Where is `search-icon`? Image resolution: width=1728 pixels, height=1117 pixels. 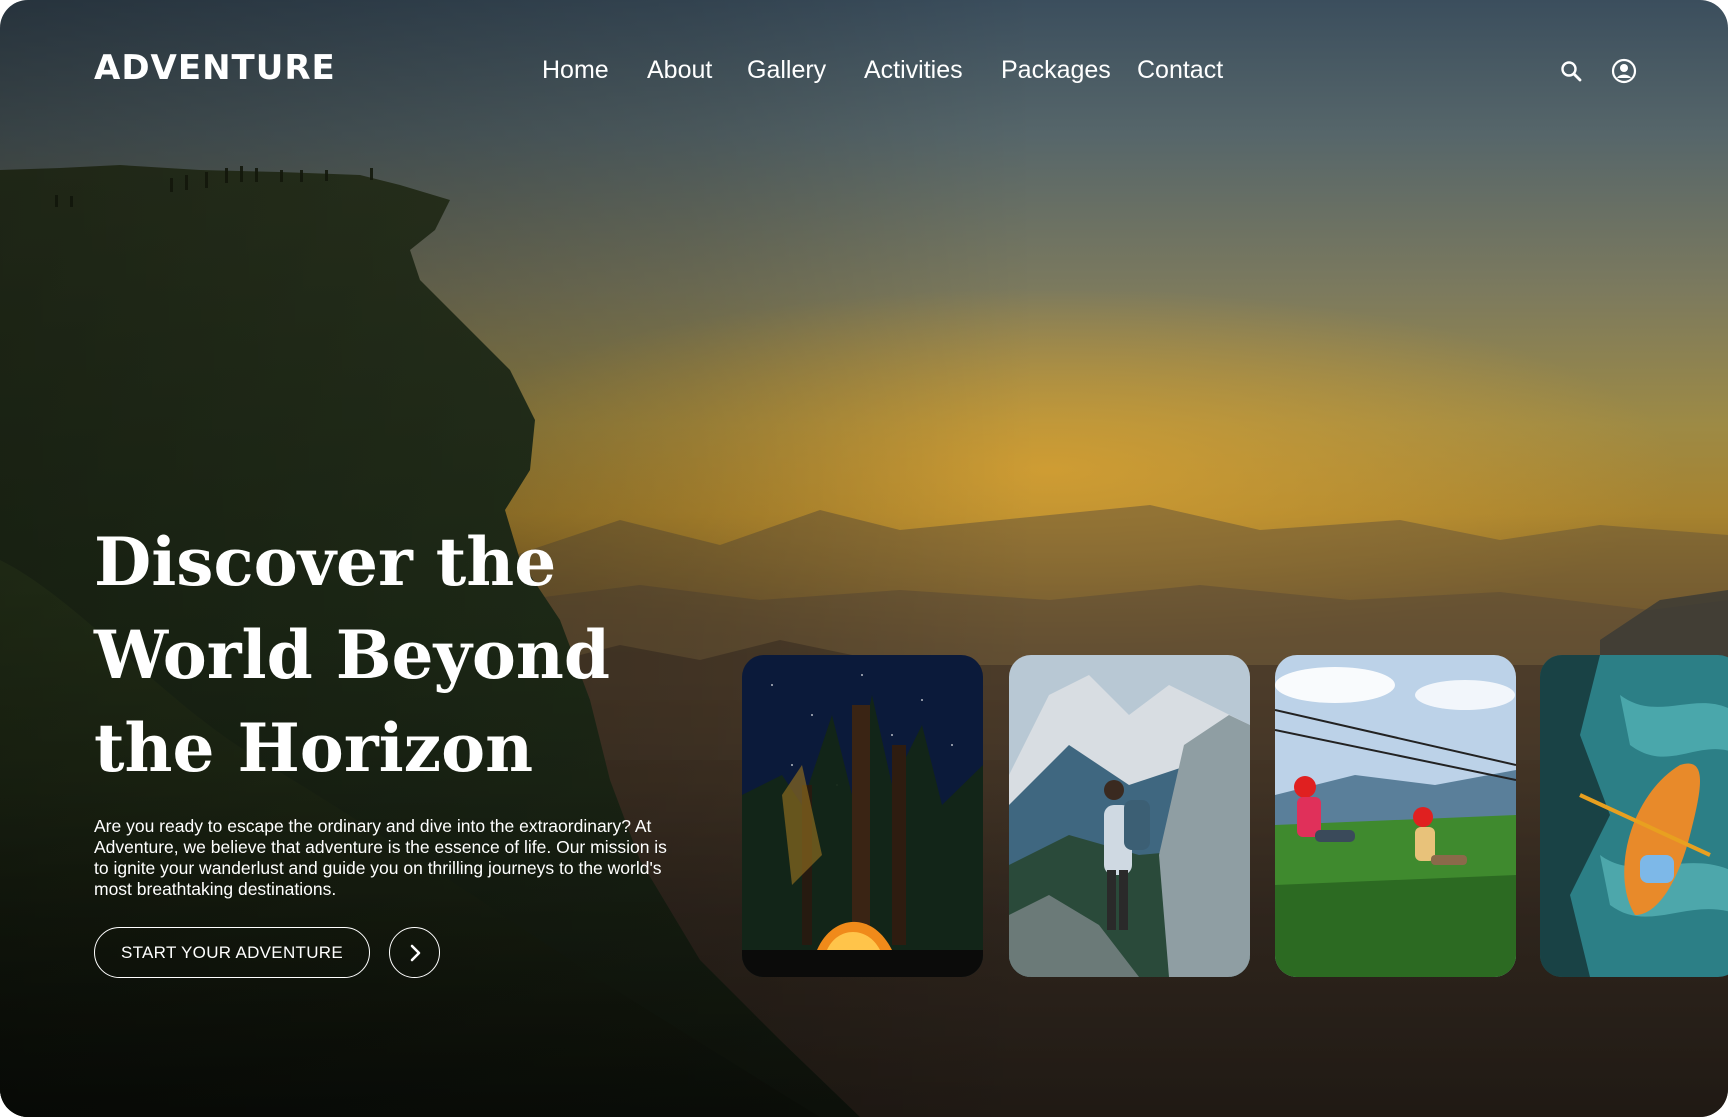 search-icon is located at coordinates (1571, 71).